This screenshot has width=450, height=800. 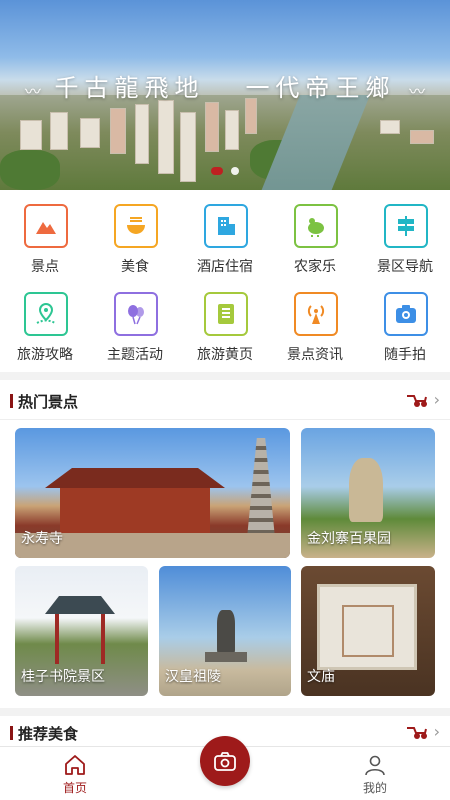 What do you see at coordinates (136, 314) in the screenshot?
I see `balloons-icon` at bounding box center [136, 314].